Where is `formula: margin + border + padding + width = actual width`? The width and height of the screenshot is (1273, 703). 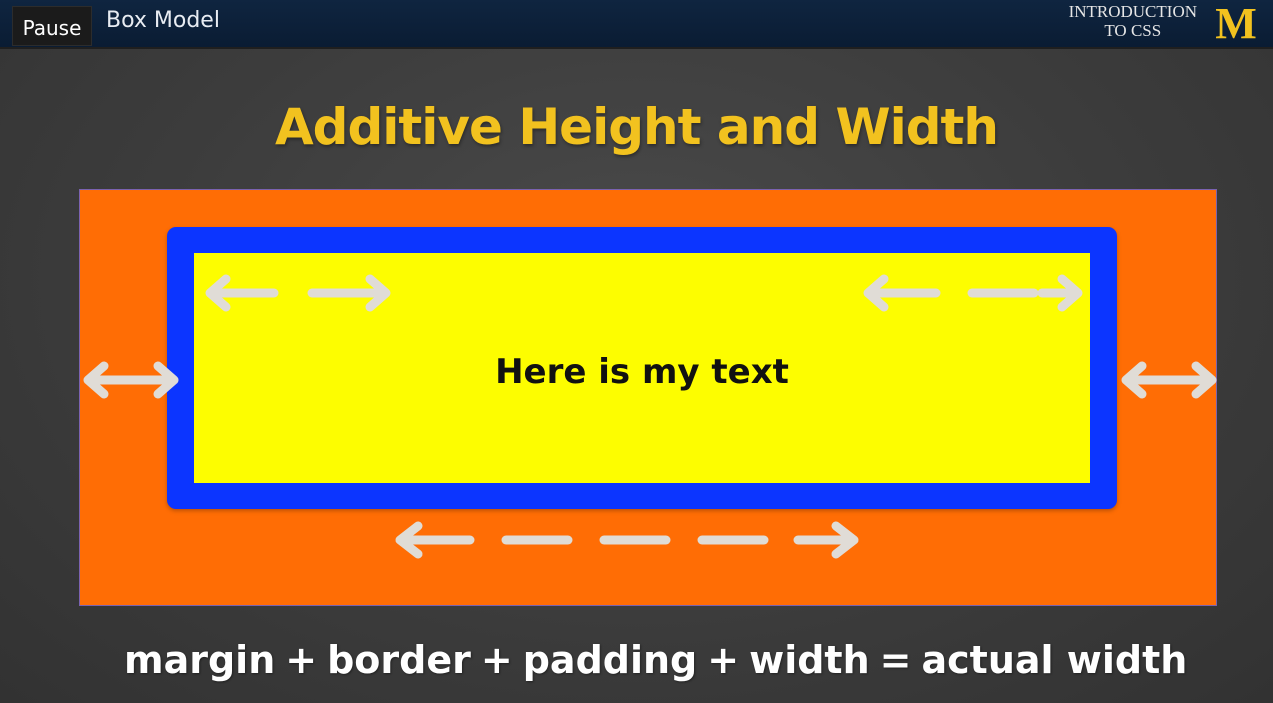
formula: margin + border + padding + width = actual width is located at coordinates (689, 660).